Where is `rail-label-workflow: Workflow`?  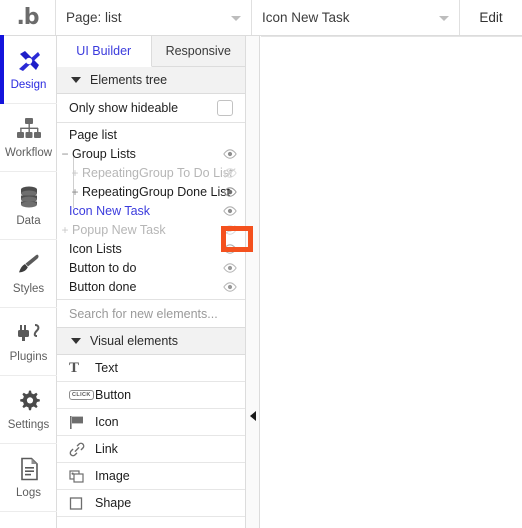 rail-label-workflow: Workflow is located at coordinates (28, 153).